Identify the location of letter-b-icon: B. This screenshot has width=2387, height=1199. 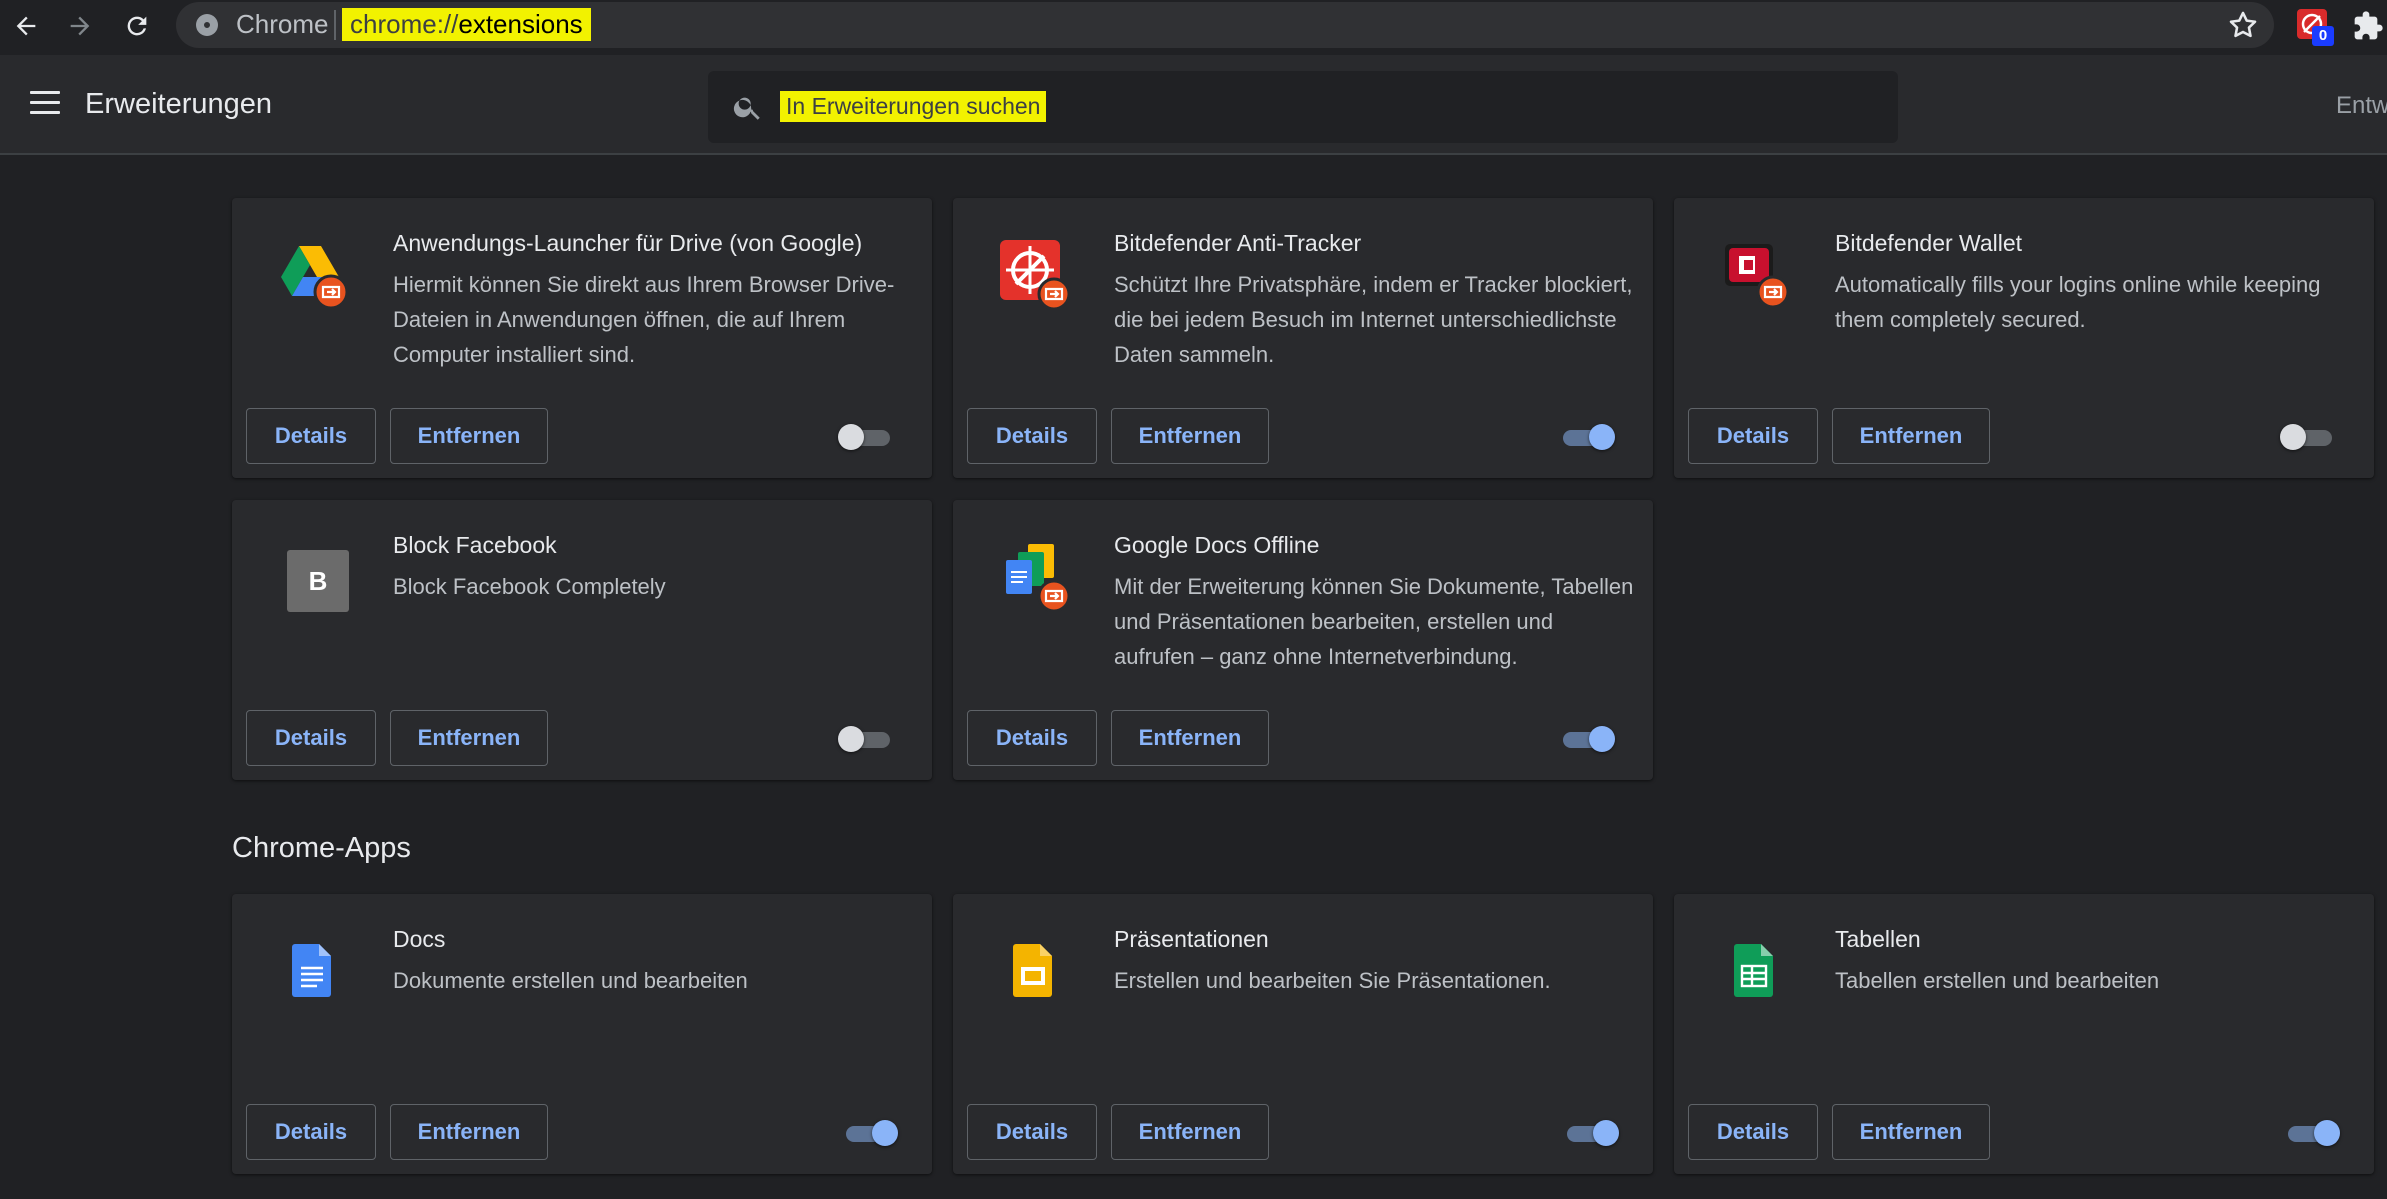
(318, 581).